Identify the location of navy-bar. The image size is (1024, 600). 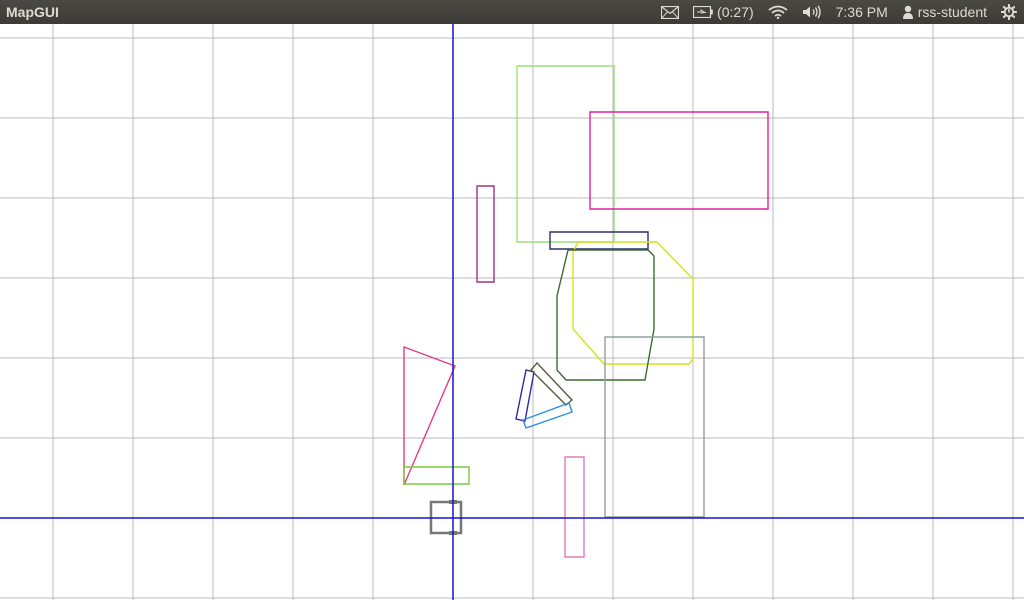
(599, 240).